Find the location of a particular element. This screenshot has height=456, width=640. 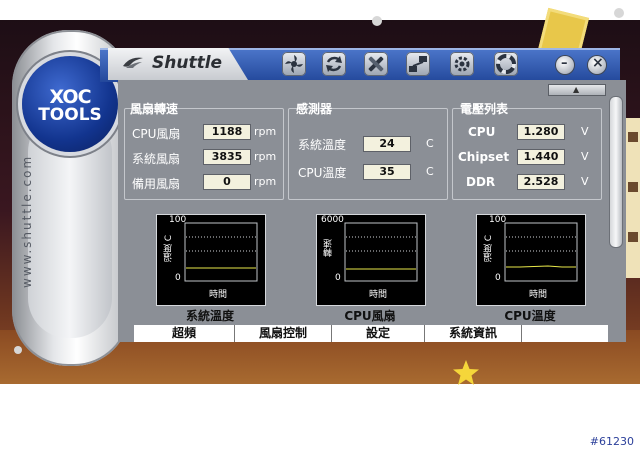

cpu-temp-chart: 100 0 溫度 C 時間 is located at coordinates (531, 260).